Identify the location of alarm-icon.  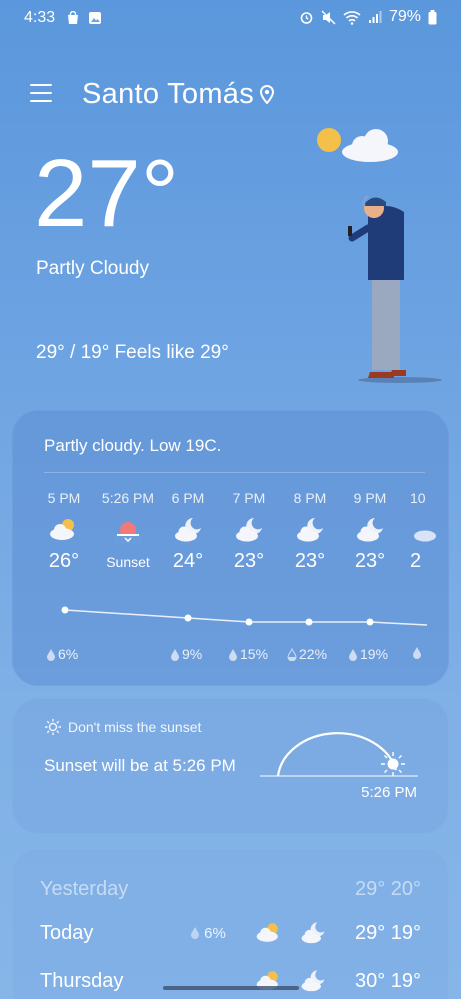
(306, 17).